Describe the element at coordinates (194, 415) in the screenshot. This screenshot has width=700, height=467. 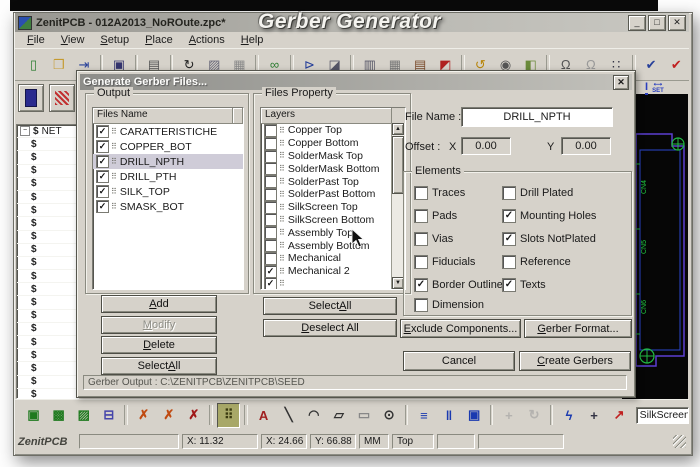
I see `delete-all-icon: ✗` at that location.